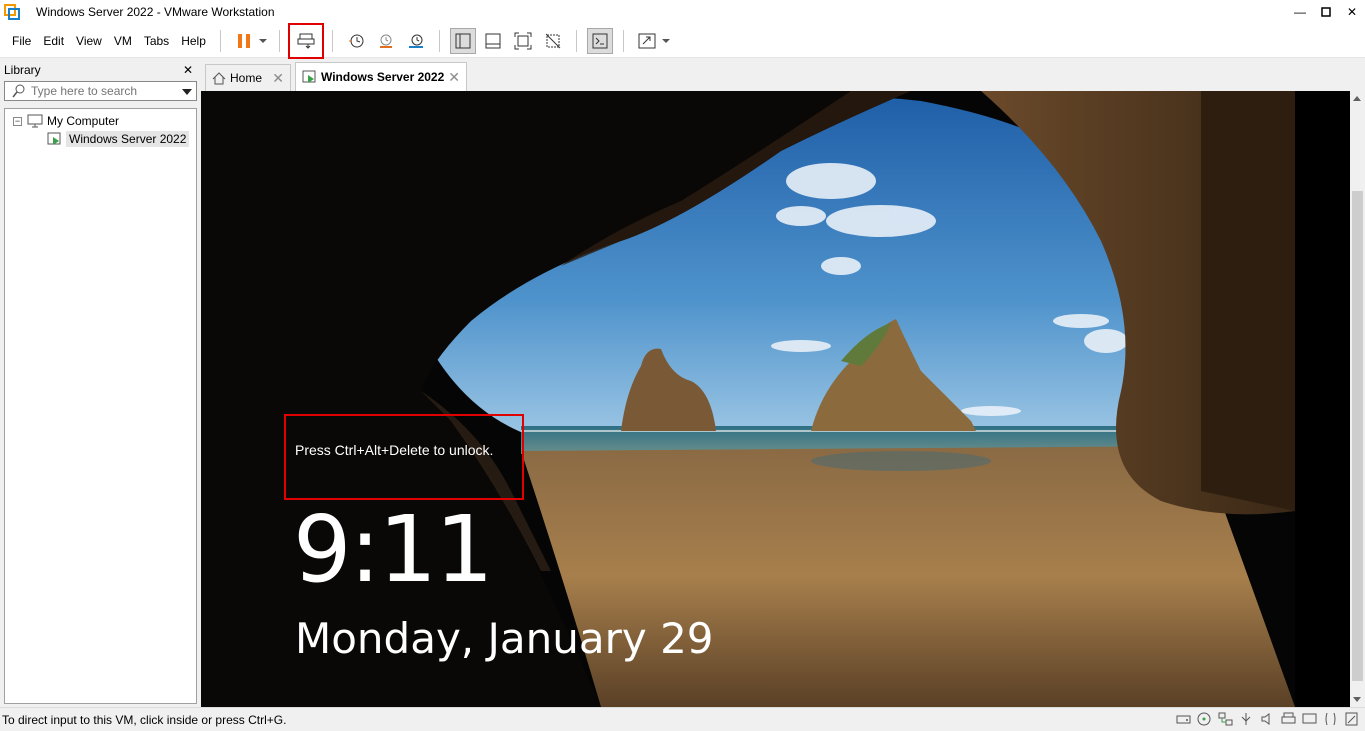  I want to click on collapse-expander: −, so click(17, 121).